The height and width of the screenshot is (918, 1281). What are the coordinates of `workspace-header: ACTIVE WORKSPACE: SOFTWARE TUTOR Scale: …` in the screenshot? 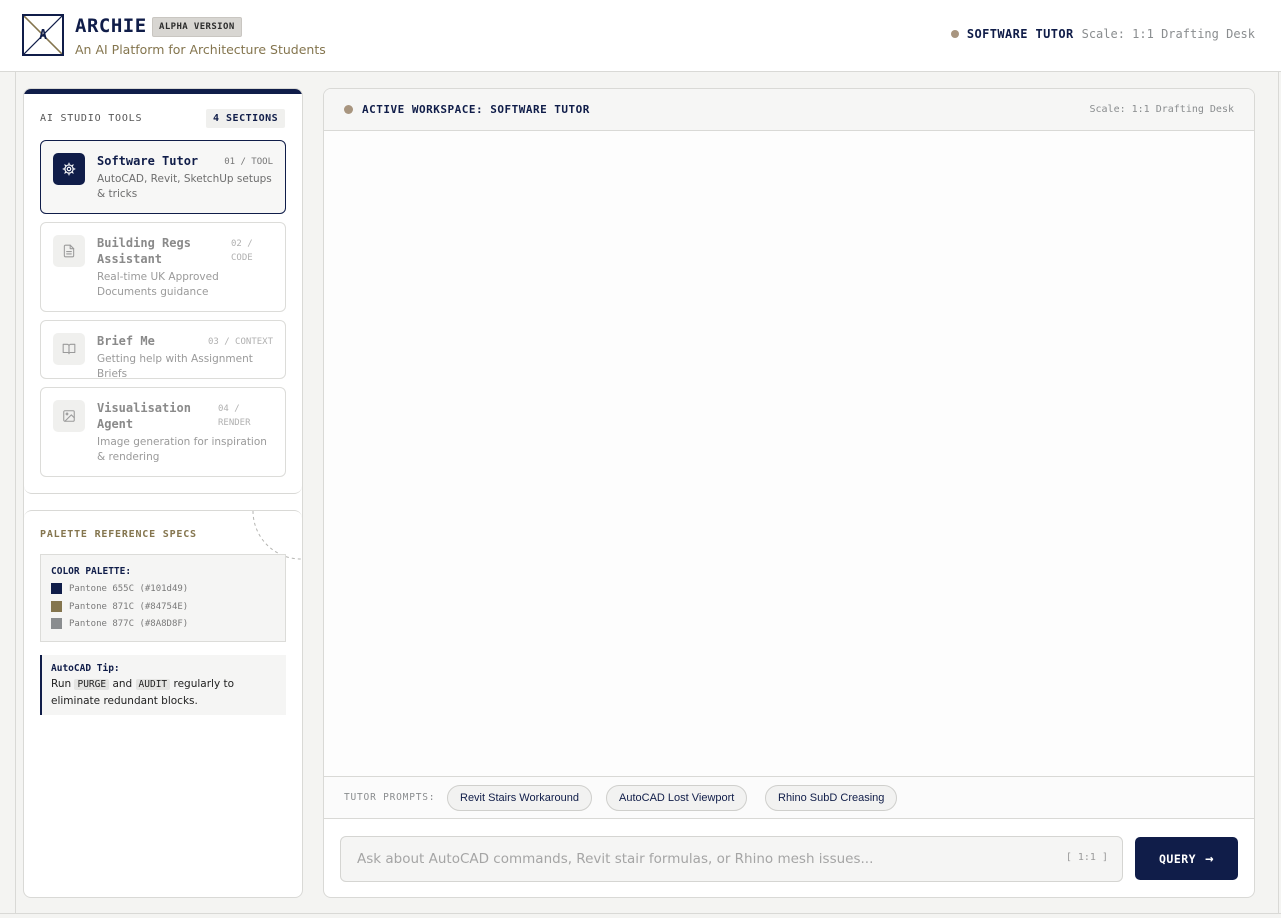 It's located at (789, 110).